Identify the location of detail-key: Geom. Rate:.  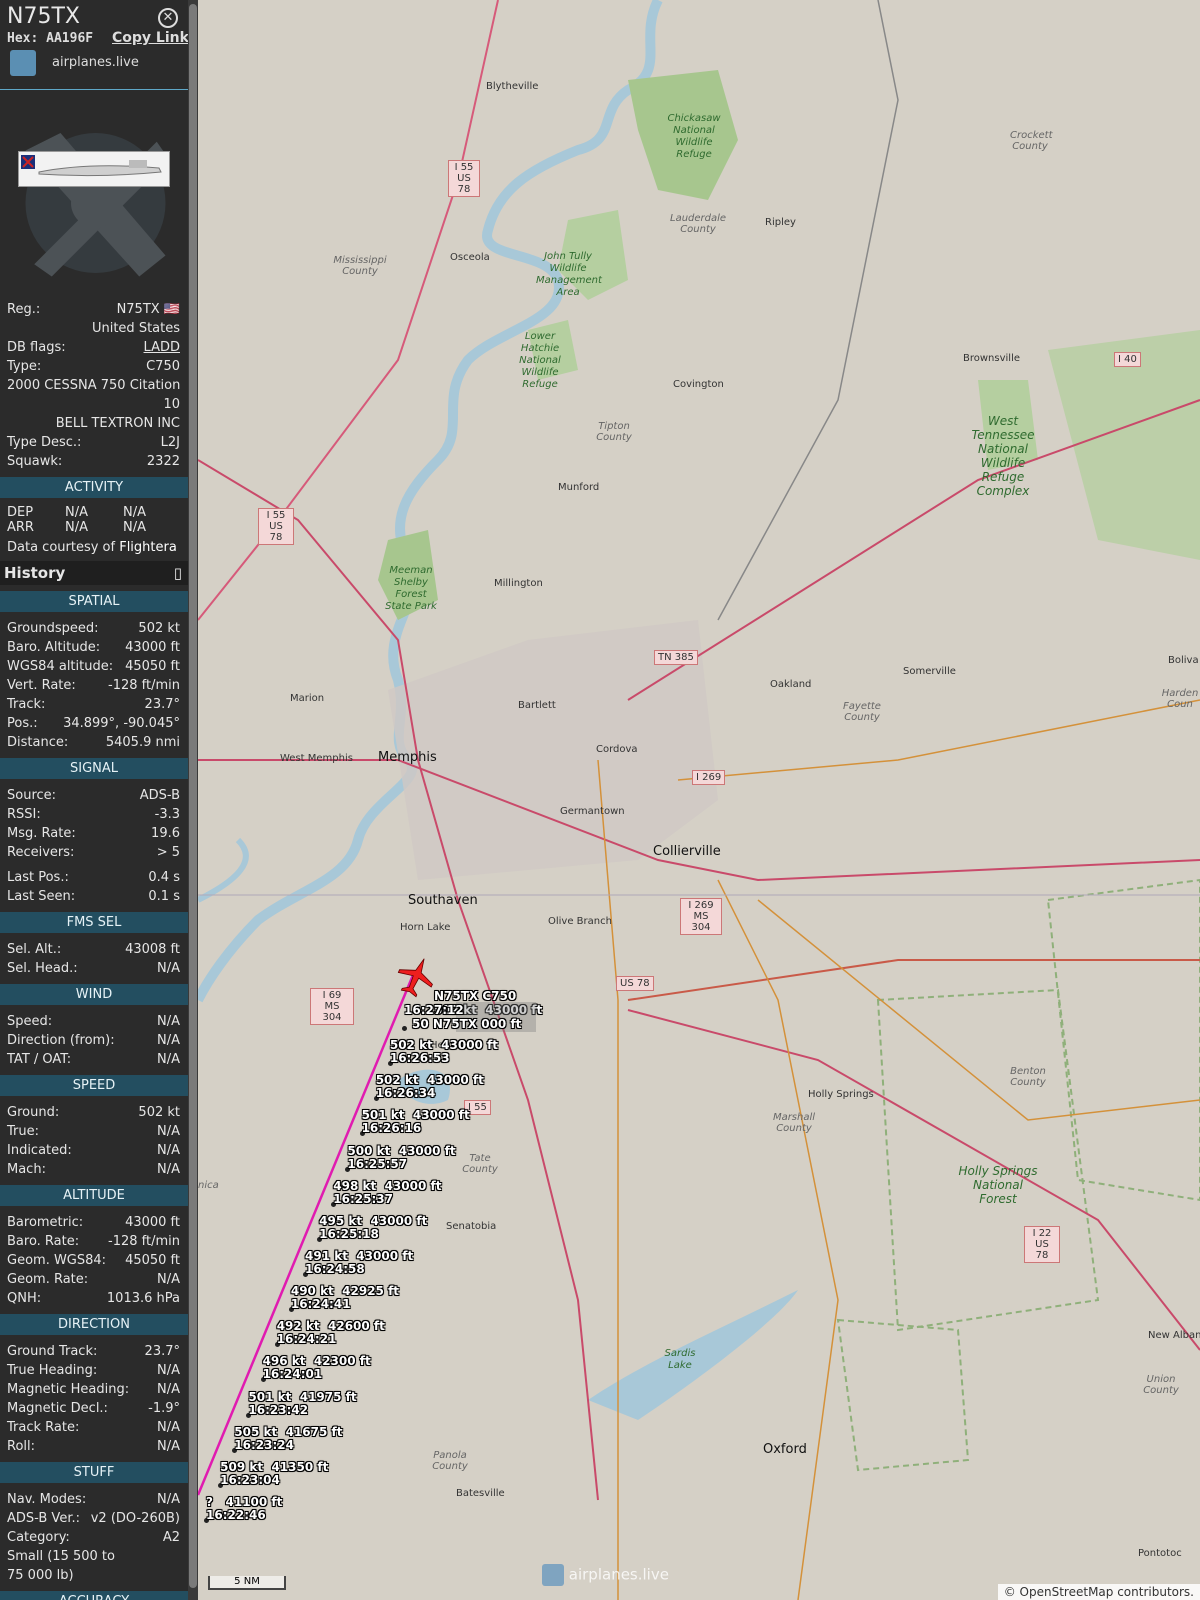
(48, 1279).